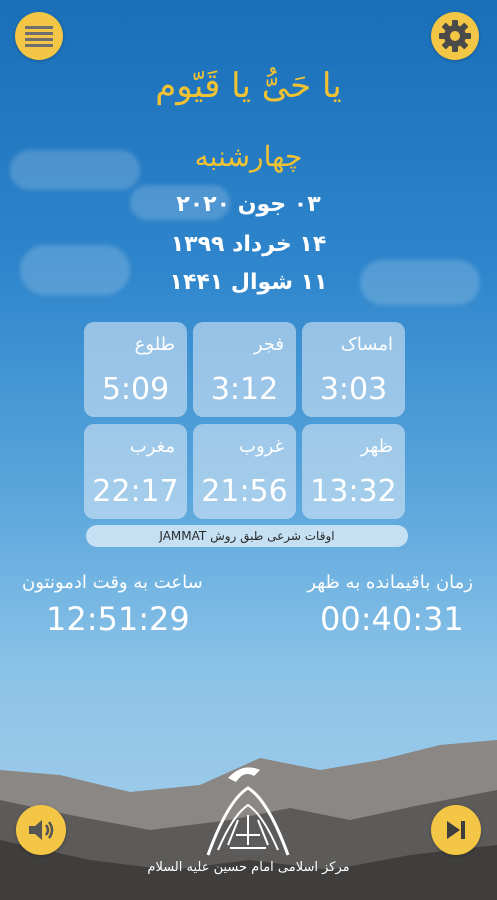 Image resolution: width=497 pixels, height=900 pixels. Describe the element at coordinates (353, 471) in the screenshot. I see `prayer-cell-dhuhr: ظهر 13:32` at that location.